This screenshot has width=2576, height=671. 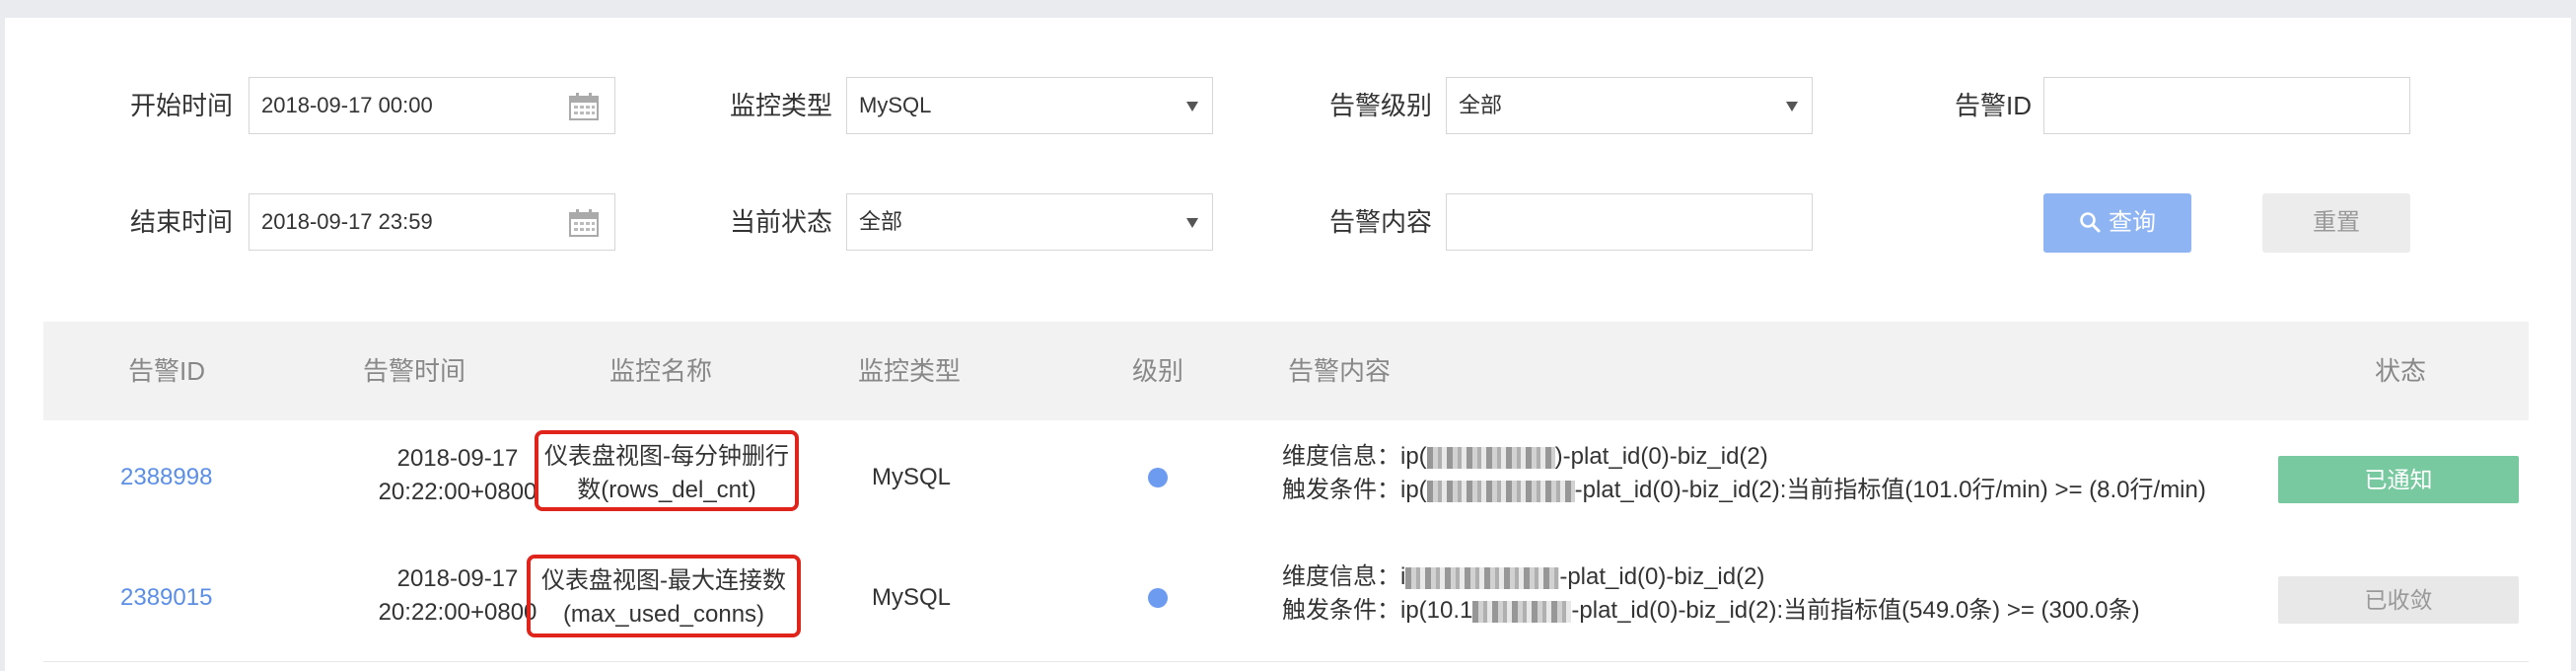 What do you see at coordinates (347, 105) in the screenshot?
I see `start-time-value: 2018-09-17 00:00` at bounding box center [347, 105].